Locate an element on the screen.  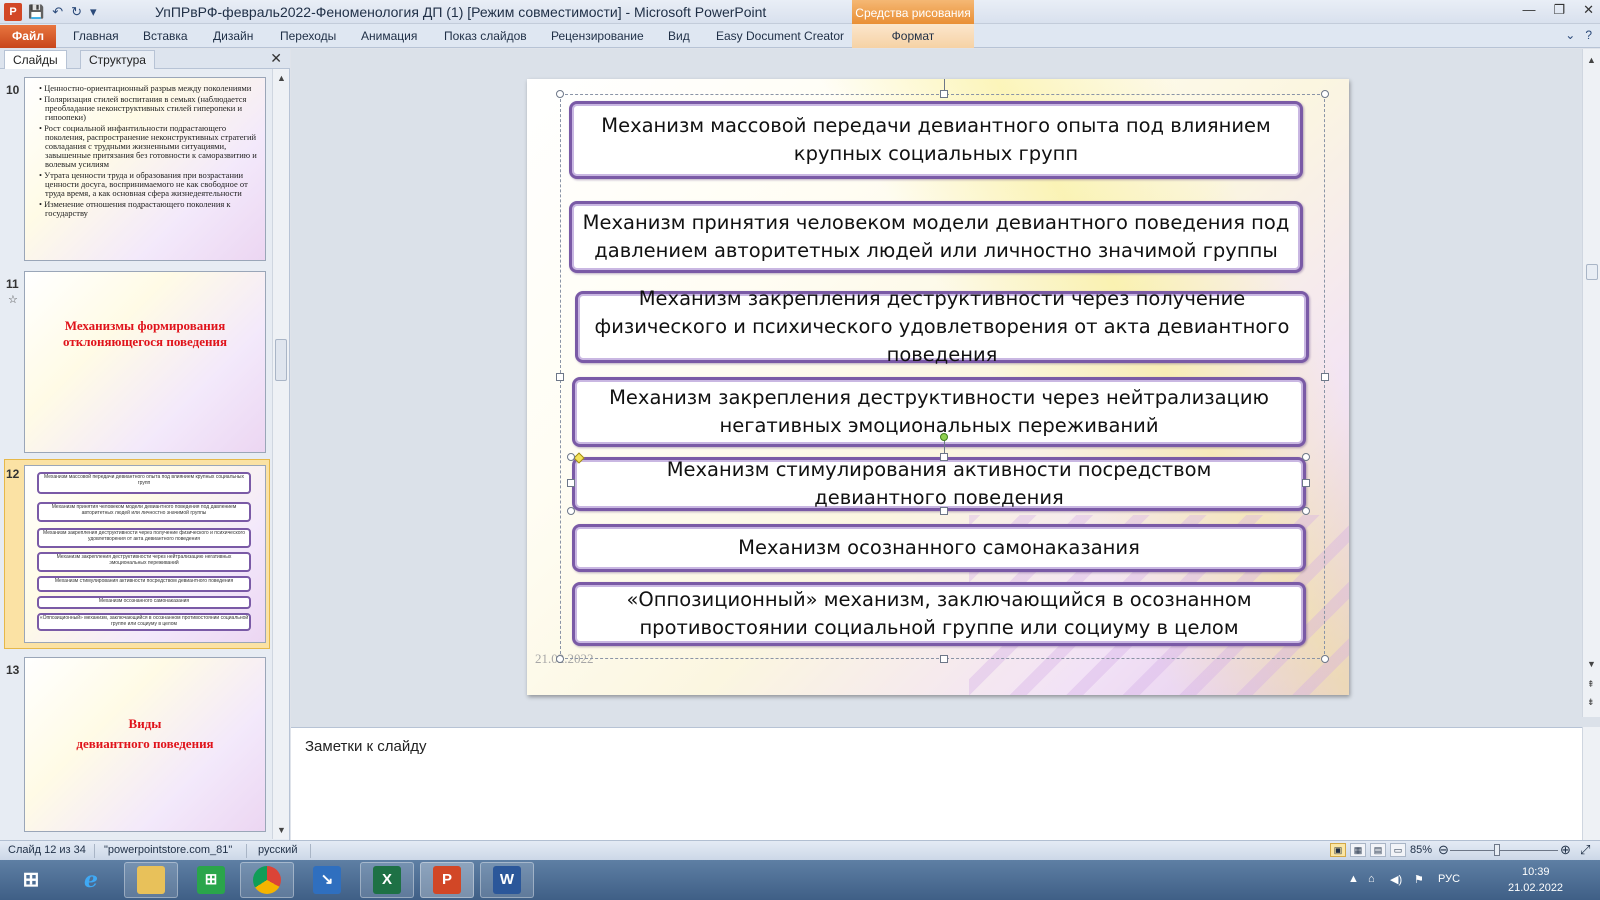
zoom-out-icon: ⊖ is located at coordinates (1443, 850).